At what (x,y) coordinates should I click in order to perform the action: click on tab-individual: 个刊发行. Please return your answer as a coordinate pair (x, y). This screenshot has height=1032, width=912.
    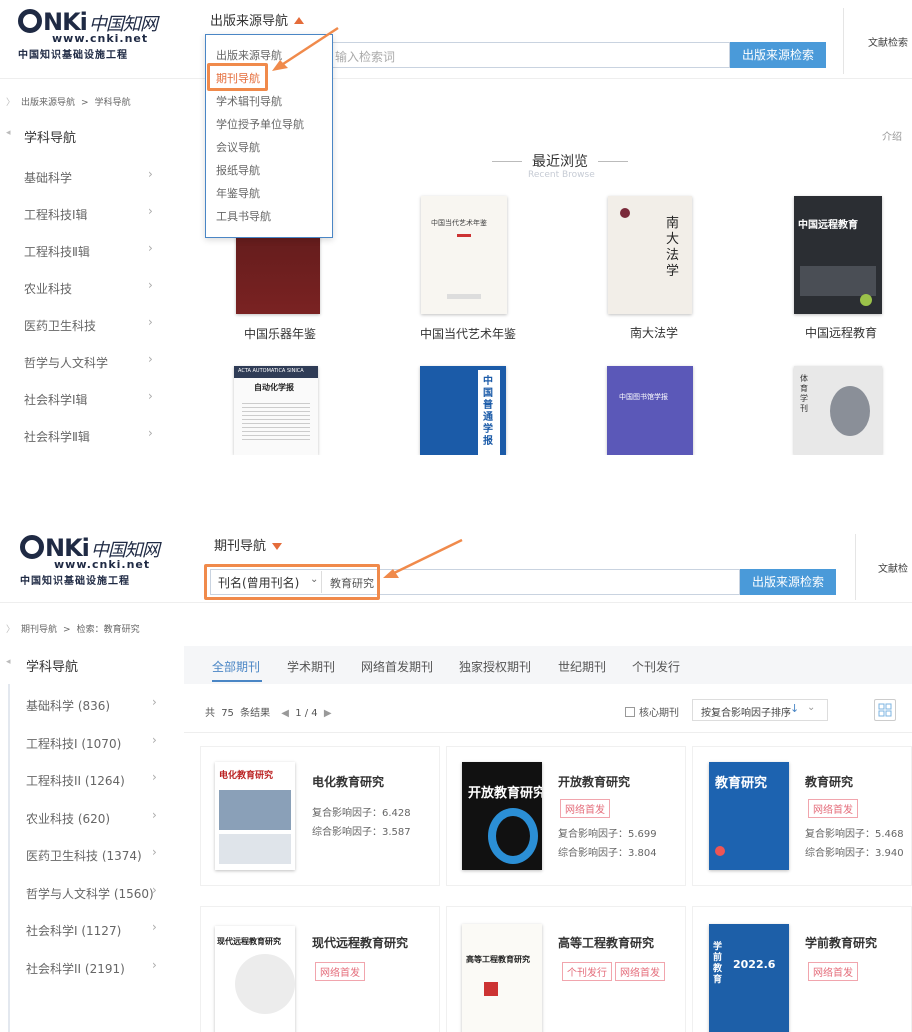
    Looking at the image, I should click on (656, 666).